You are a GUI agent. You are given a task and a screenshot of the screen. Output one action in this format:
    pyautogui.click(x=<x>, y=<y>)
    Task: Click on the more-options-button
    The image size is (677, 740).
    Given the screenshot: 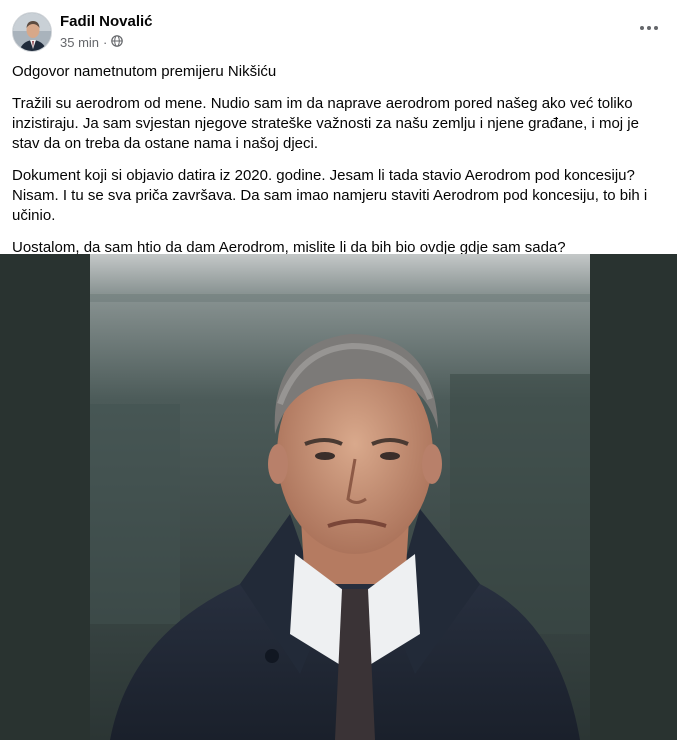 What is the action you would take?
    pyautogui.click(x=649, y=28)
    